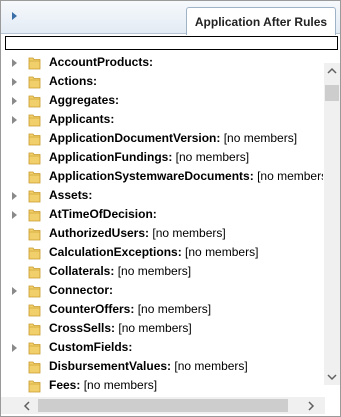 The image size is (341, 417). I want to click on tree-item-label: CalculationExceptions: [no members], so click(153, 252).